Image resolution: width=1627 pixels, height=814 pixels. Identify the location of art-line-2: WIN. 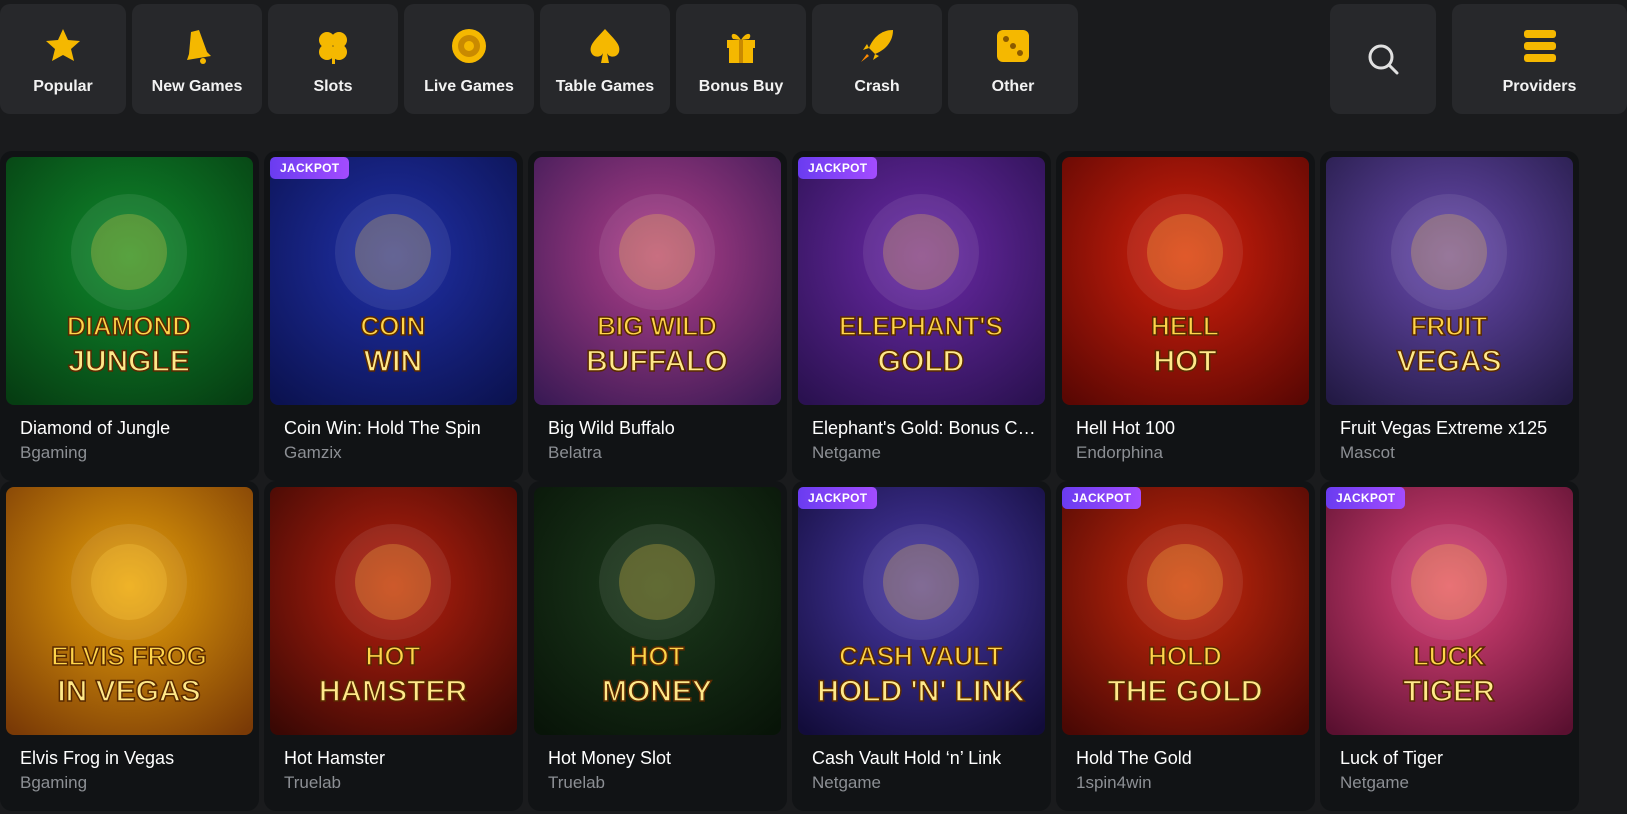
(393, 361).